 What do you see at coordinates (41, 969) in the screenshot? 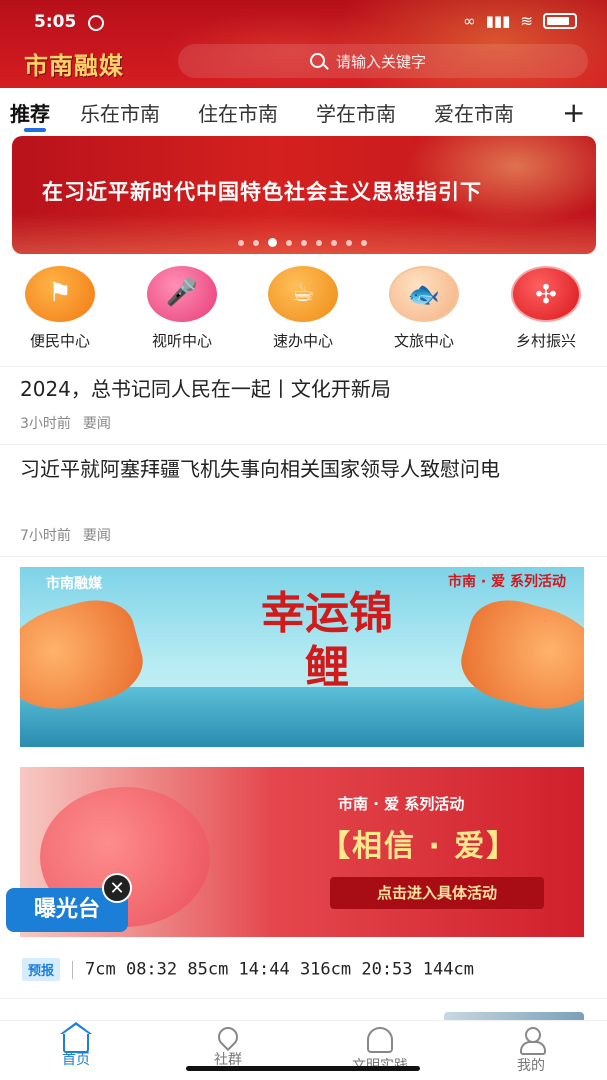
I see `forecast-tag: 预报` at bounding box center [41, 969].